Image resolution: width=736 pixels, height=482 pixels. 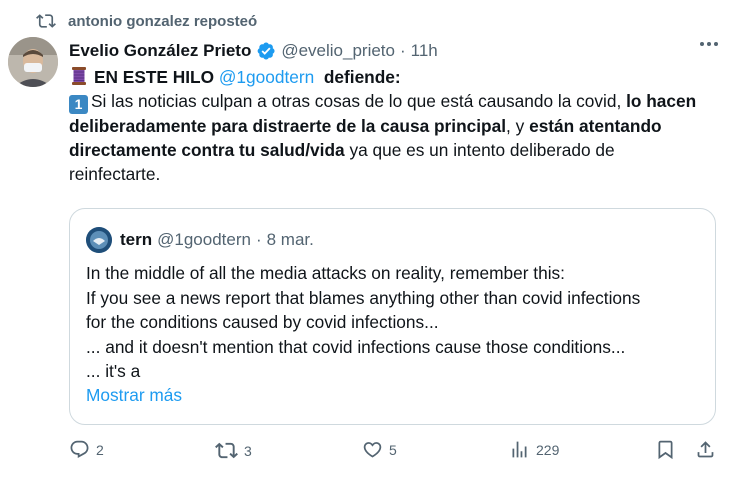 I want to click on thread-line: EN ESTE HILO @1goodtern defiende:, so click(x=389, y=77).